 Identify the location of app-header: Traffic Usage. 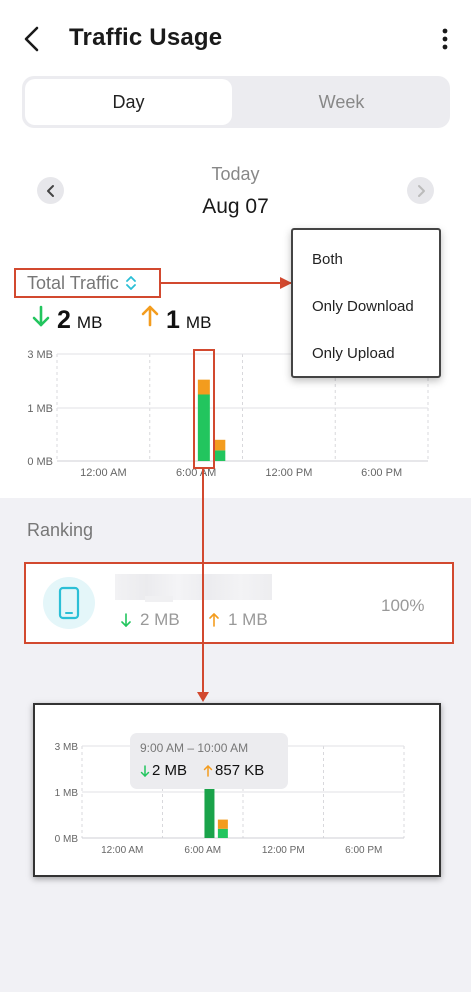
(235, 37).